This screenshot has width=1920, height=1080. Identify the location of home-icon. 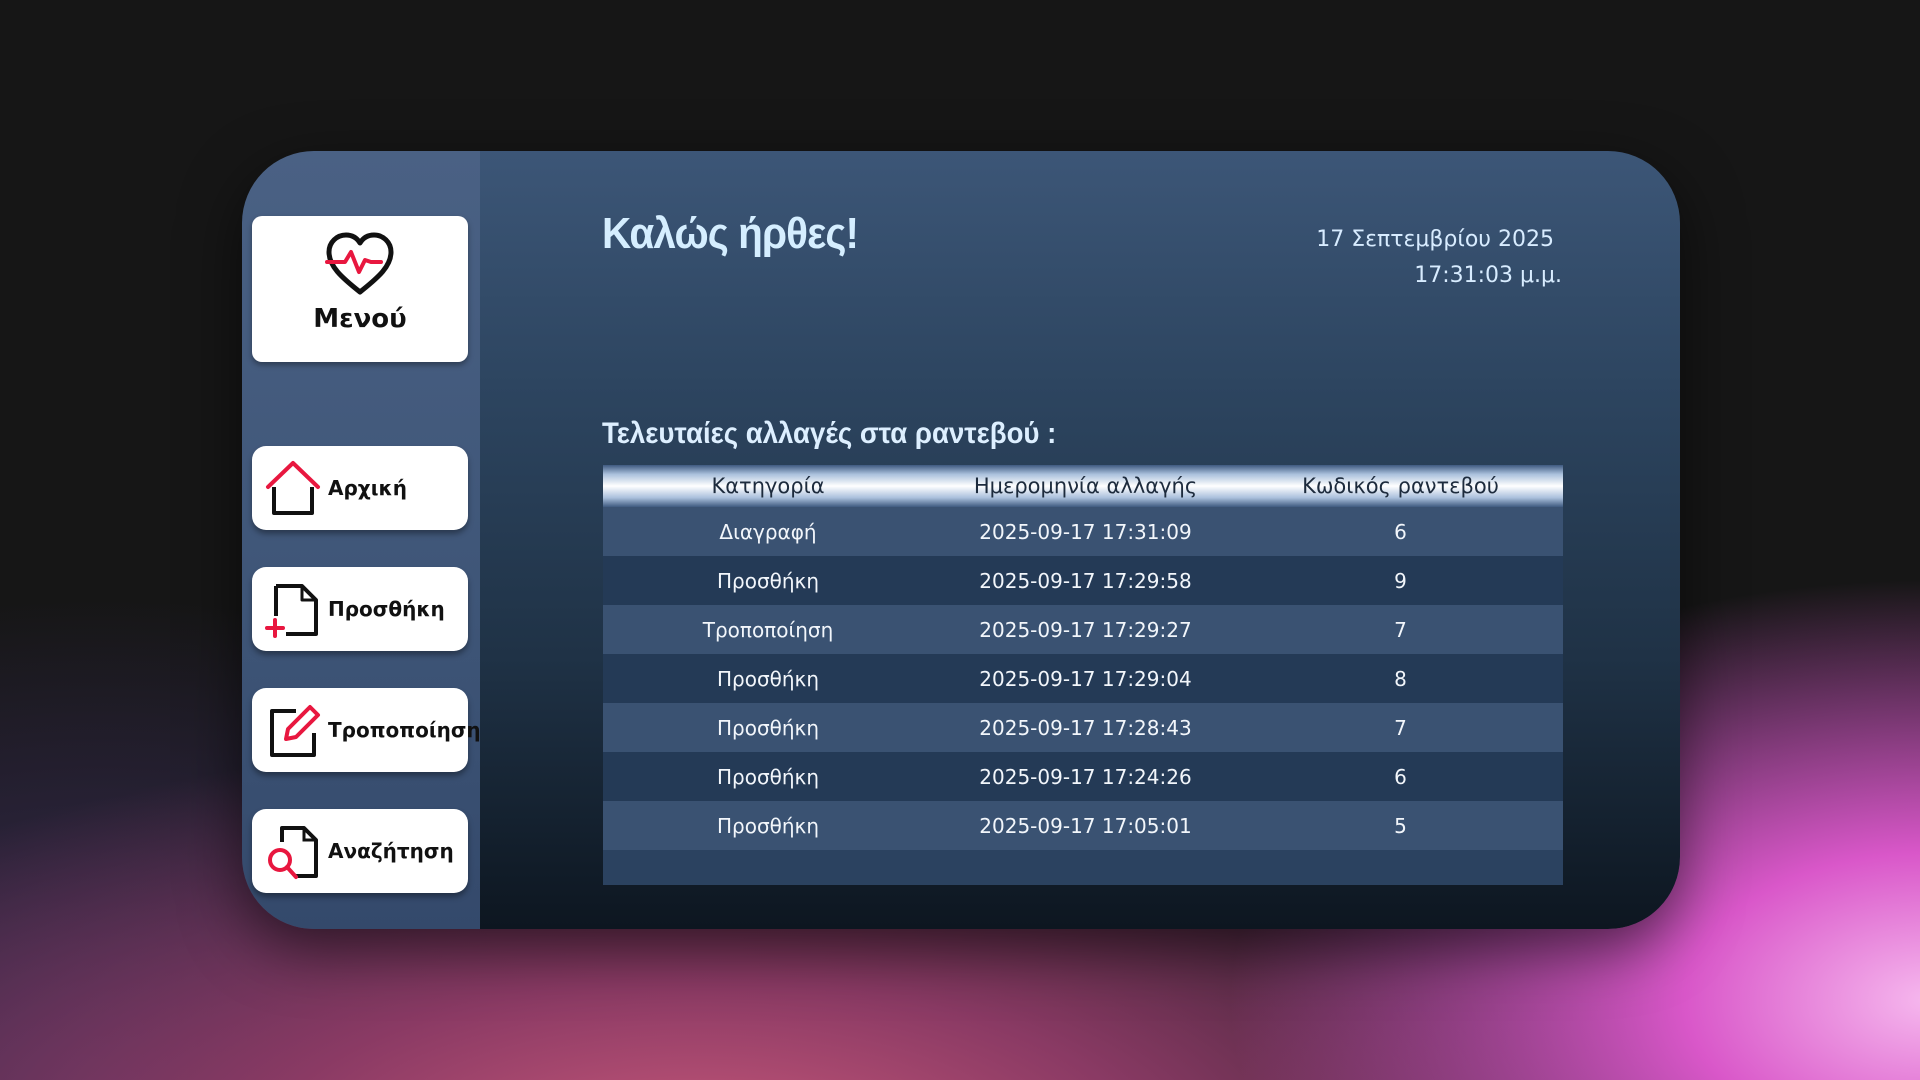
(293, 488).